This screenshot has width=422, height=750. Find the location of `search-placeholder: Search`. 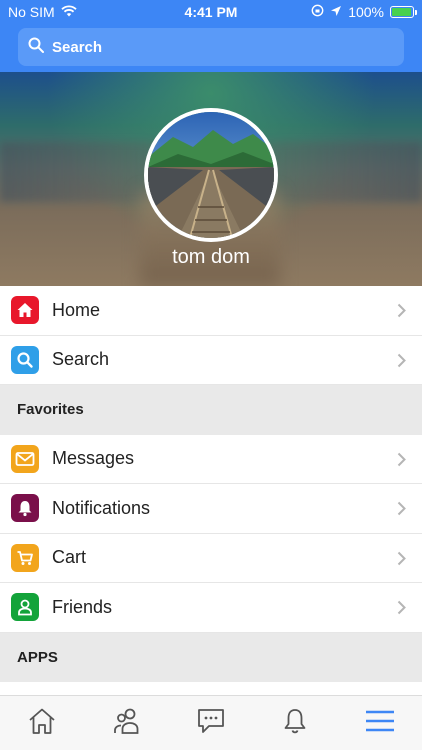

search-placeholder: Search is located at coordinates (77, 47).